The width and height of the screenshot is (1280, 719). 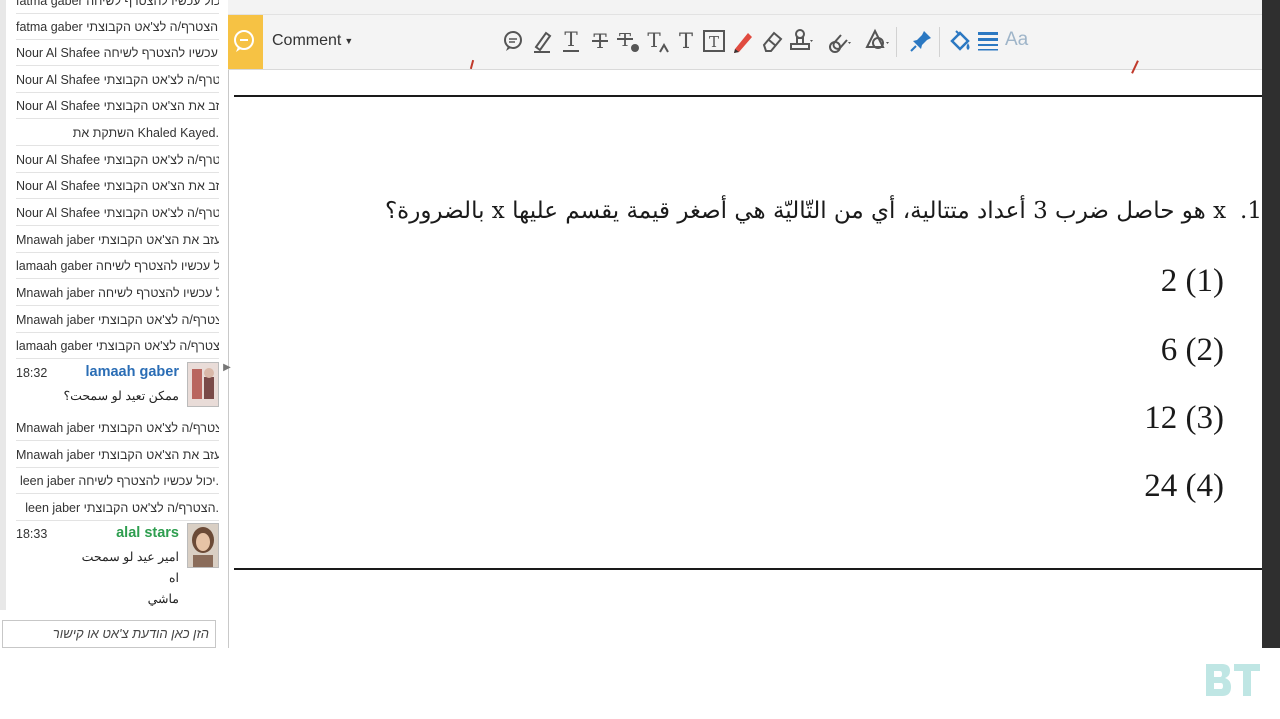 I want to click on chat-system-message: leen jaber הצטרף/ה לצ'אט הקבוצתי., so click(x=117, y=508).